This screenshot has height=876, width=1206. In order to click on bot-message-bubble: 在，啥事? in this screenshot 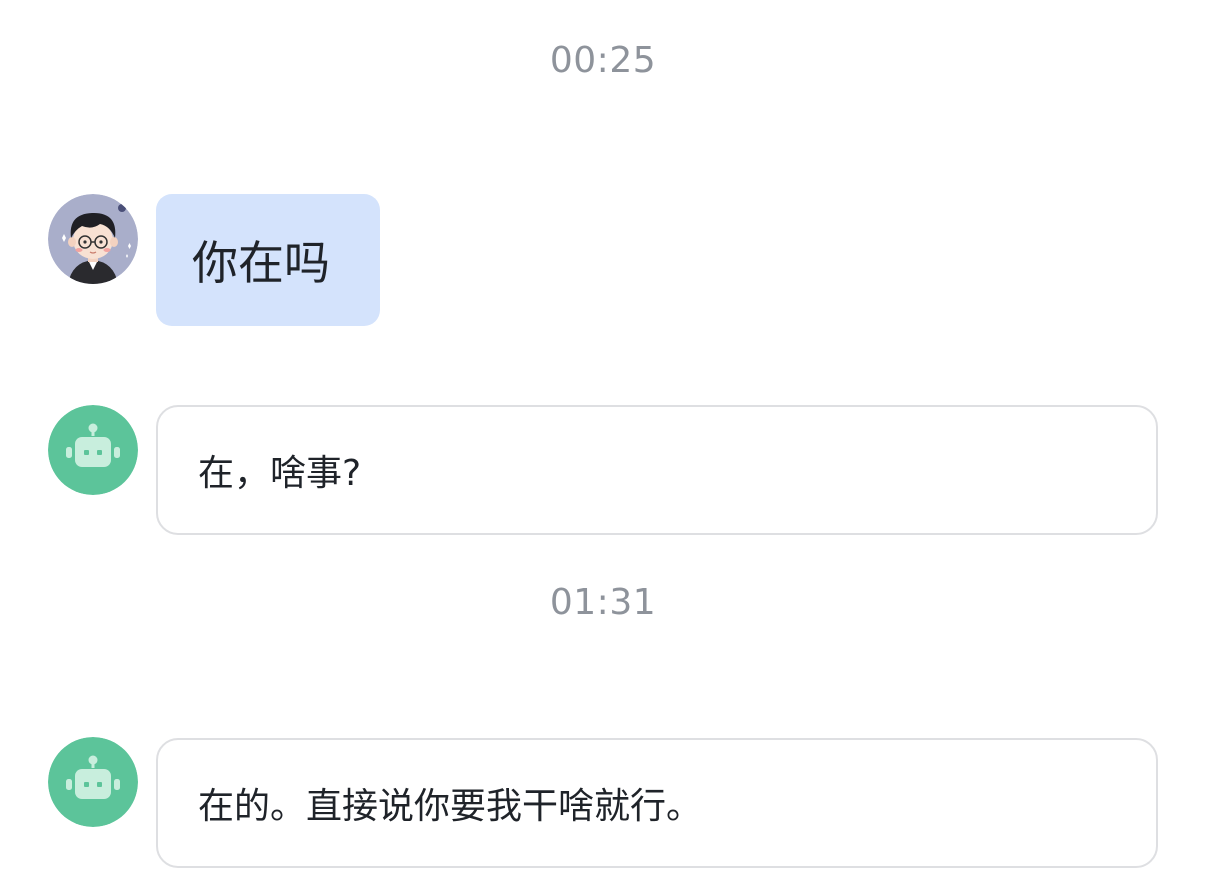, I will do `click(657, 470)`.